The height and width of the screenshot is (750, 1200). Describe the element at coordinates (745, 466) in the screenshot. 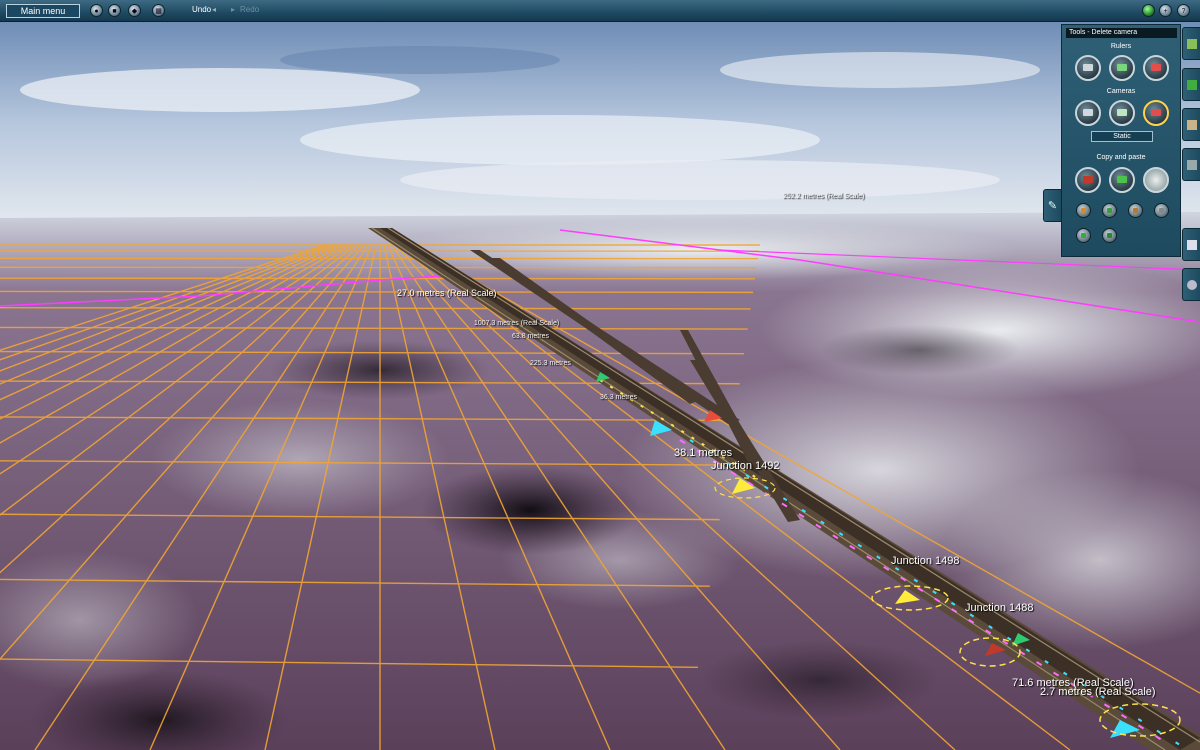

I see `junction-label: Junction 1492` at that location.